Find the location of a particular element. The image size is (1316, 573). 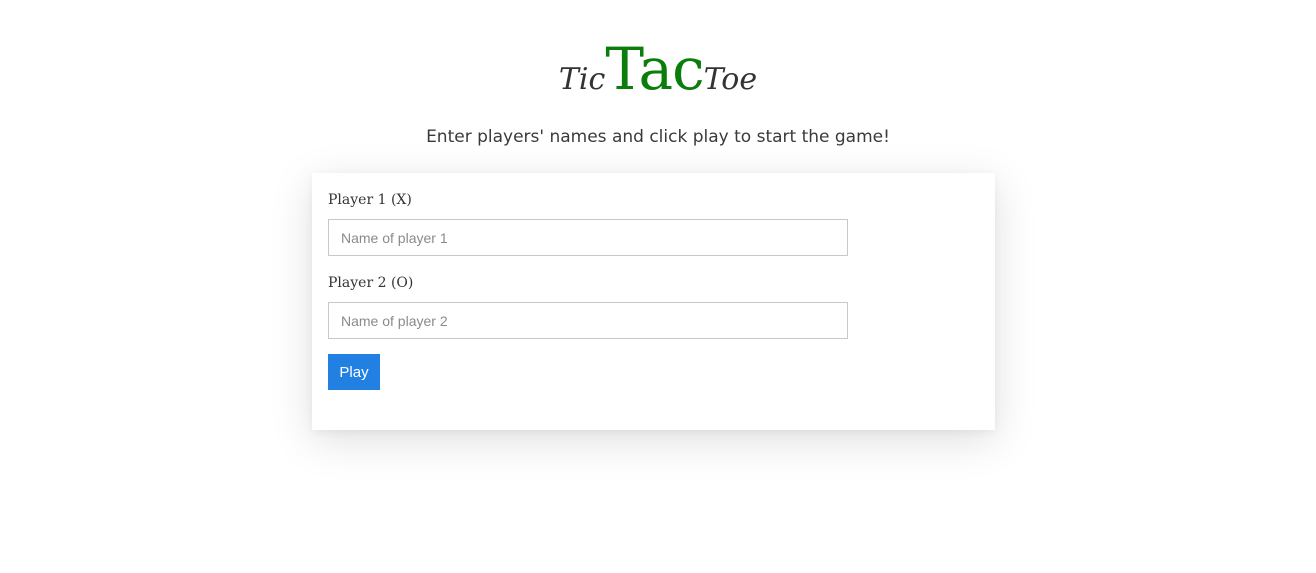

game-title: TicTacToe is located at coordinates (658, 69).